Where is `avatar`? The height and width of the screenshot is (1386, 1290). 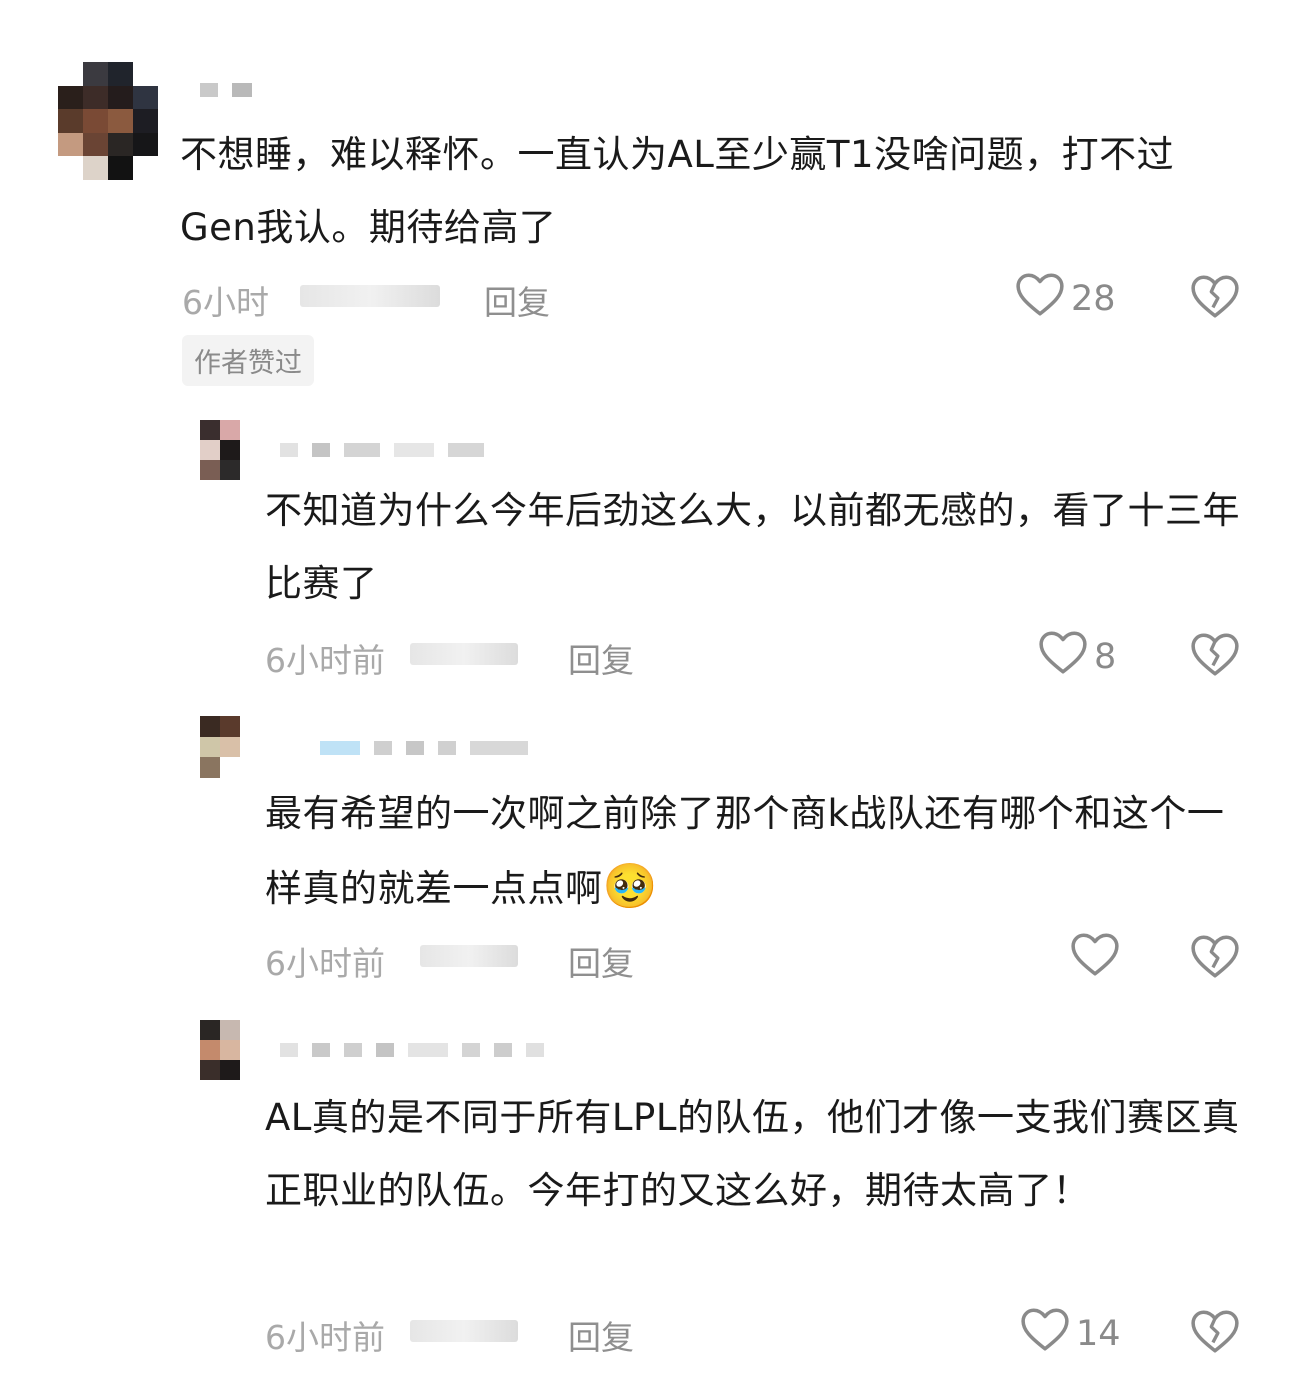
avatar is located at coordinates (220, 1050).